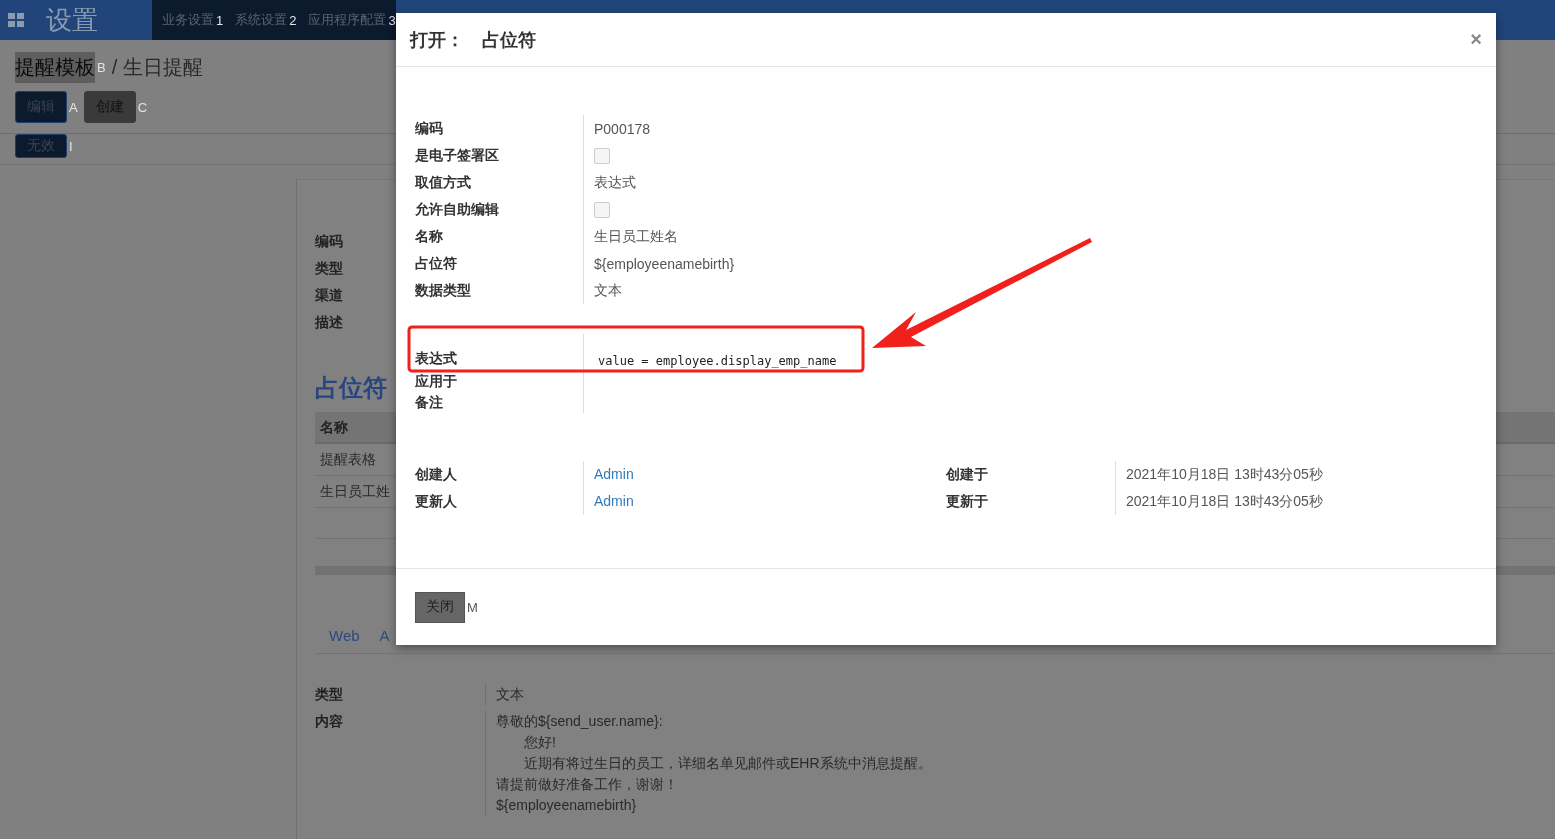 The height and width of the screenshot is (839, 1555). Describe the element at coordinates (472, 607) in the screenshot. I see `hotkey-hint: M` at that location.